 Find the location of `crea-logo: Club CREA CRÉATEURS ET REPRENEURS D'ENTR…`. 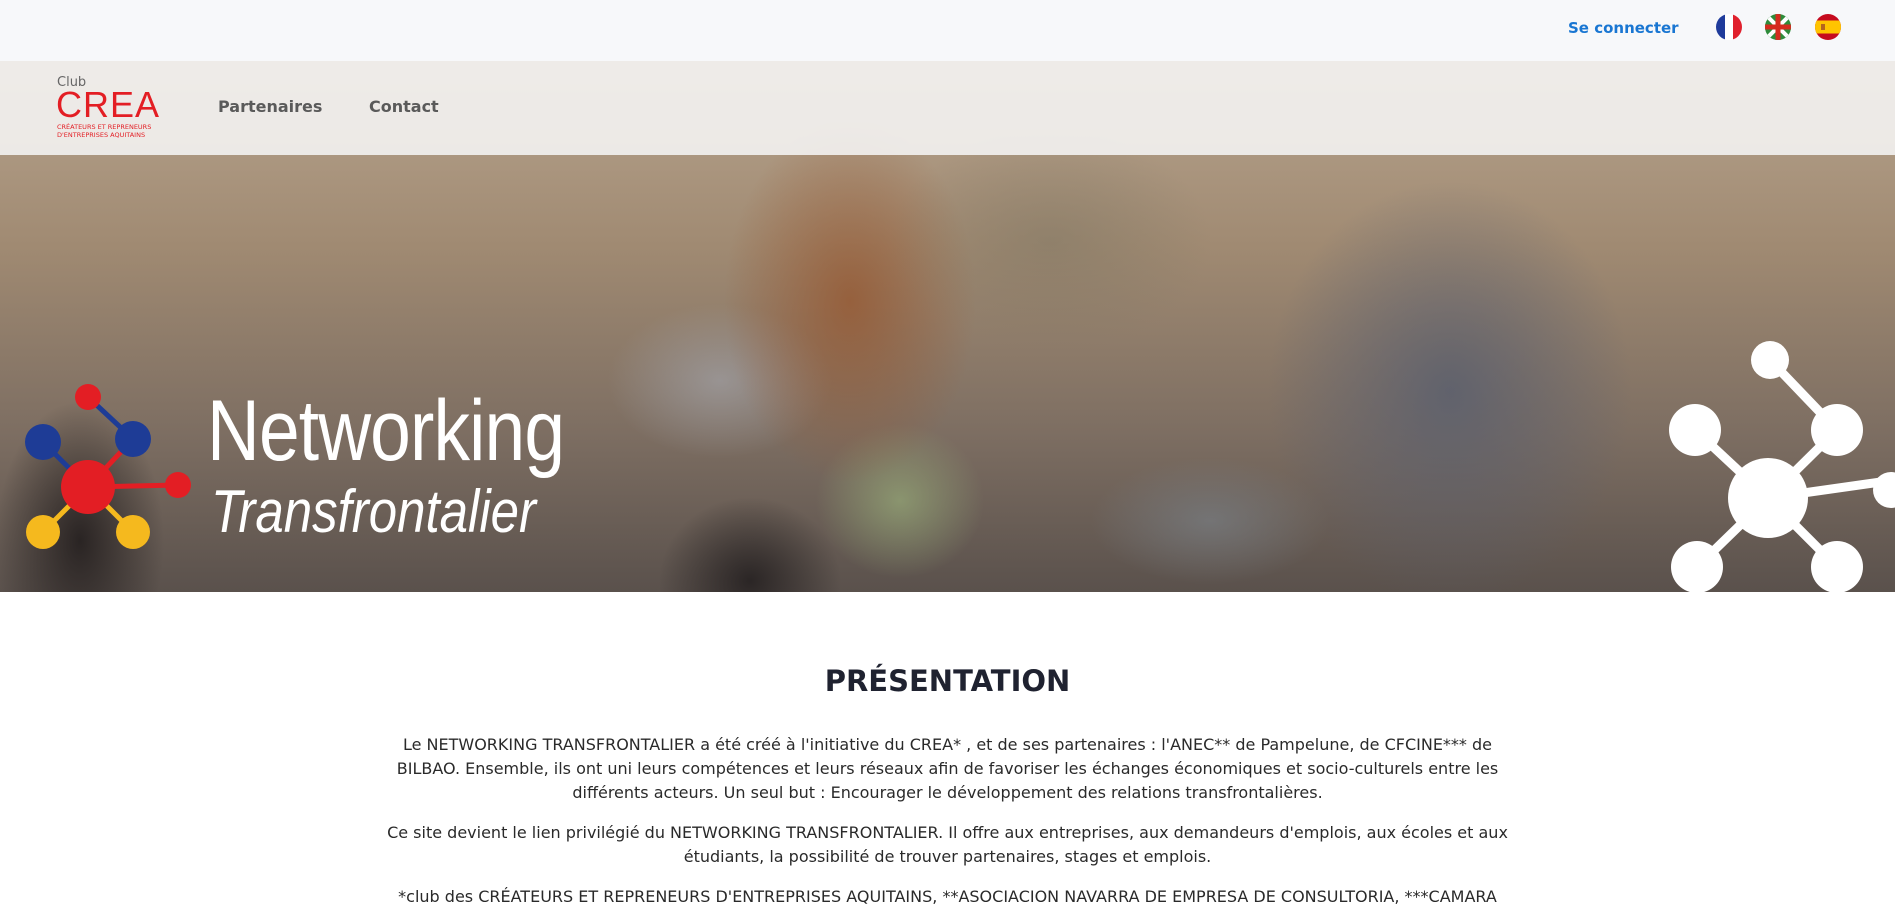

crea-logo: Club CREA CRÉATEURS ET REPRENEURS D'ENTR… is located at coordinates (107, 108).